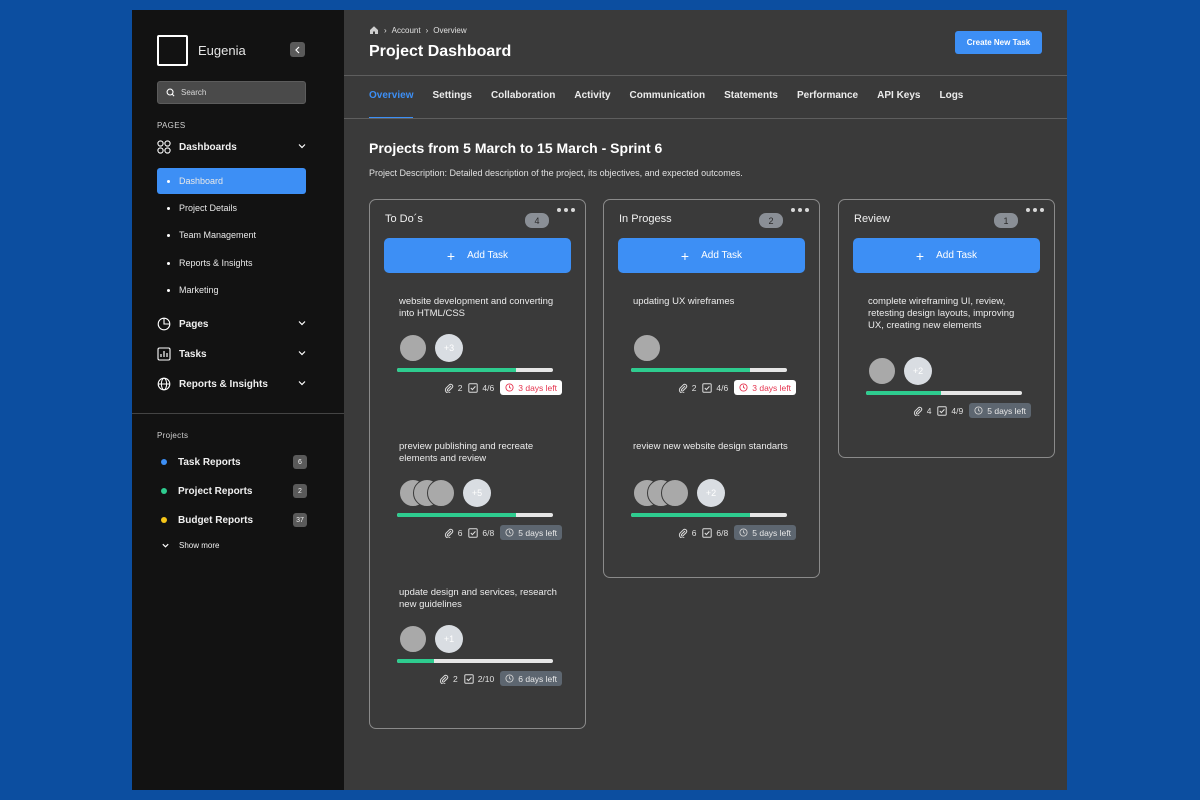 This screenshot has width=1200, height=800. Describe the element at coordinates (385, 30) in the screenshot. I see `chevron-right-icon: ›` at that location.